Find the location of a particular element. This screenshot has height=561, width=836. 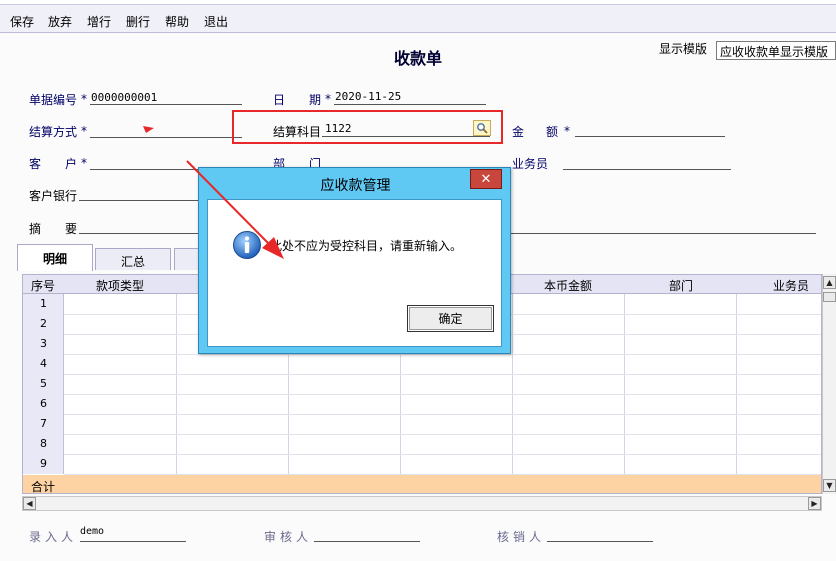

scroll-right-button: ▶ is located at coordinates (814, 503).